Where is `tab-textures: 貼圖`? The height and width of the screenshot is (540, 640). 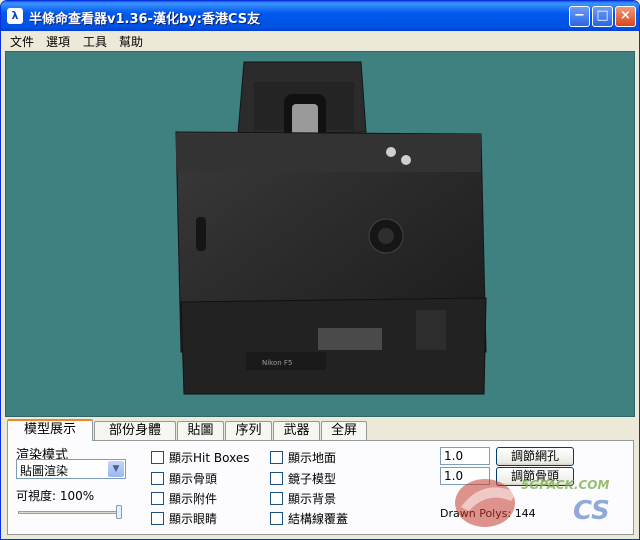 tab-textures: 貼圖 is located at coordinates (200, 430).